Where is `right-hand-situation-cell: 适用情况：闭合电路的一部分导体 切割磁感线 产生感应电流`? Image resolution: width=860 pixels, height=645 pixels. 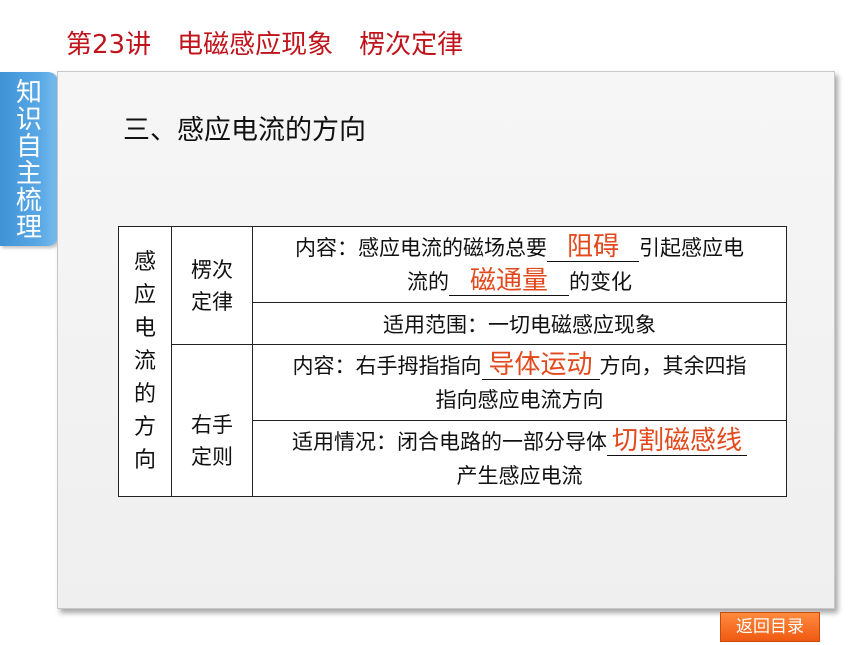
right-hand-situation-cell: 适用情况：闭合电路的一部分导体 切割磁感线 产生感应电流 is located at coordinates (519, 458).